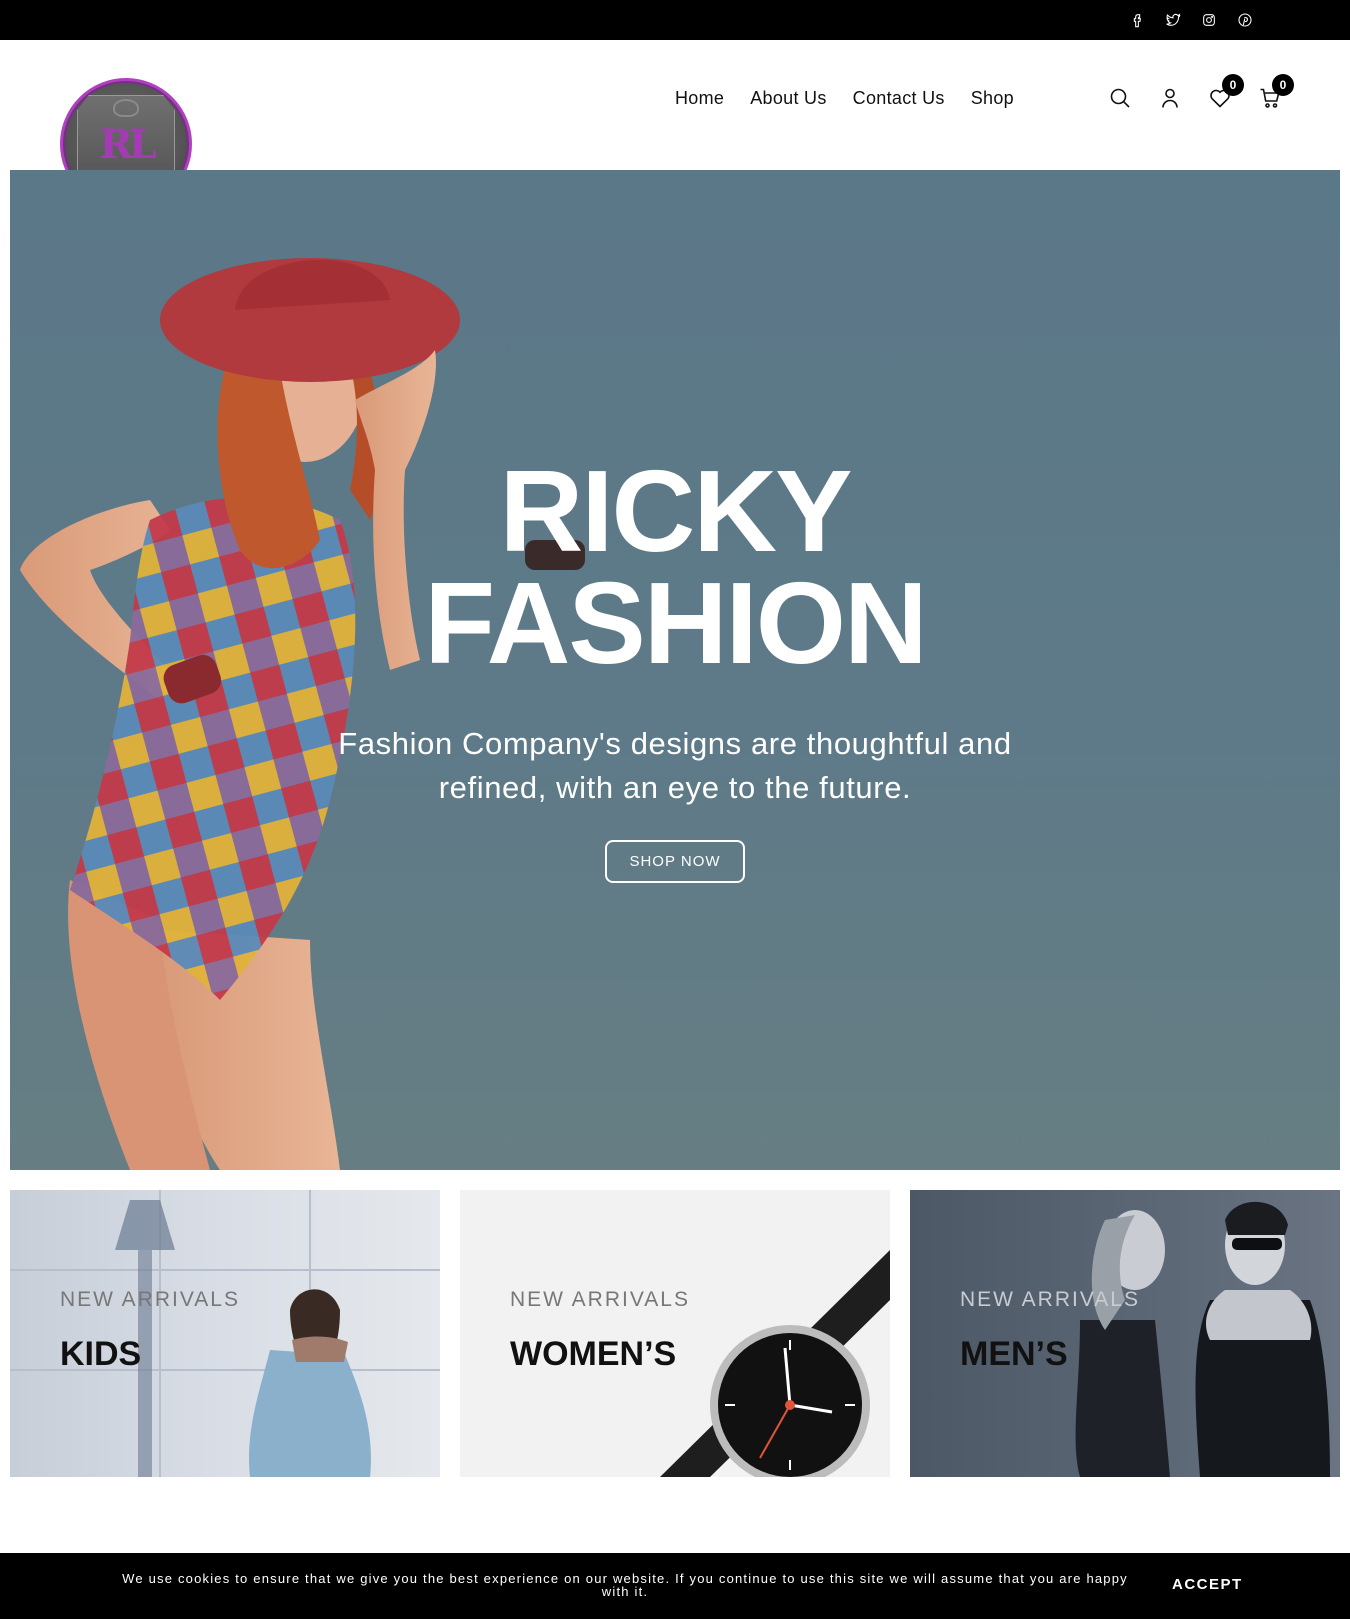 The height and width of the screenshot is (1619, 1350). I want to click on hero-subtitle-line2: refined, with an eye to the future., so click(675, 787).